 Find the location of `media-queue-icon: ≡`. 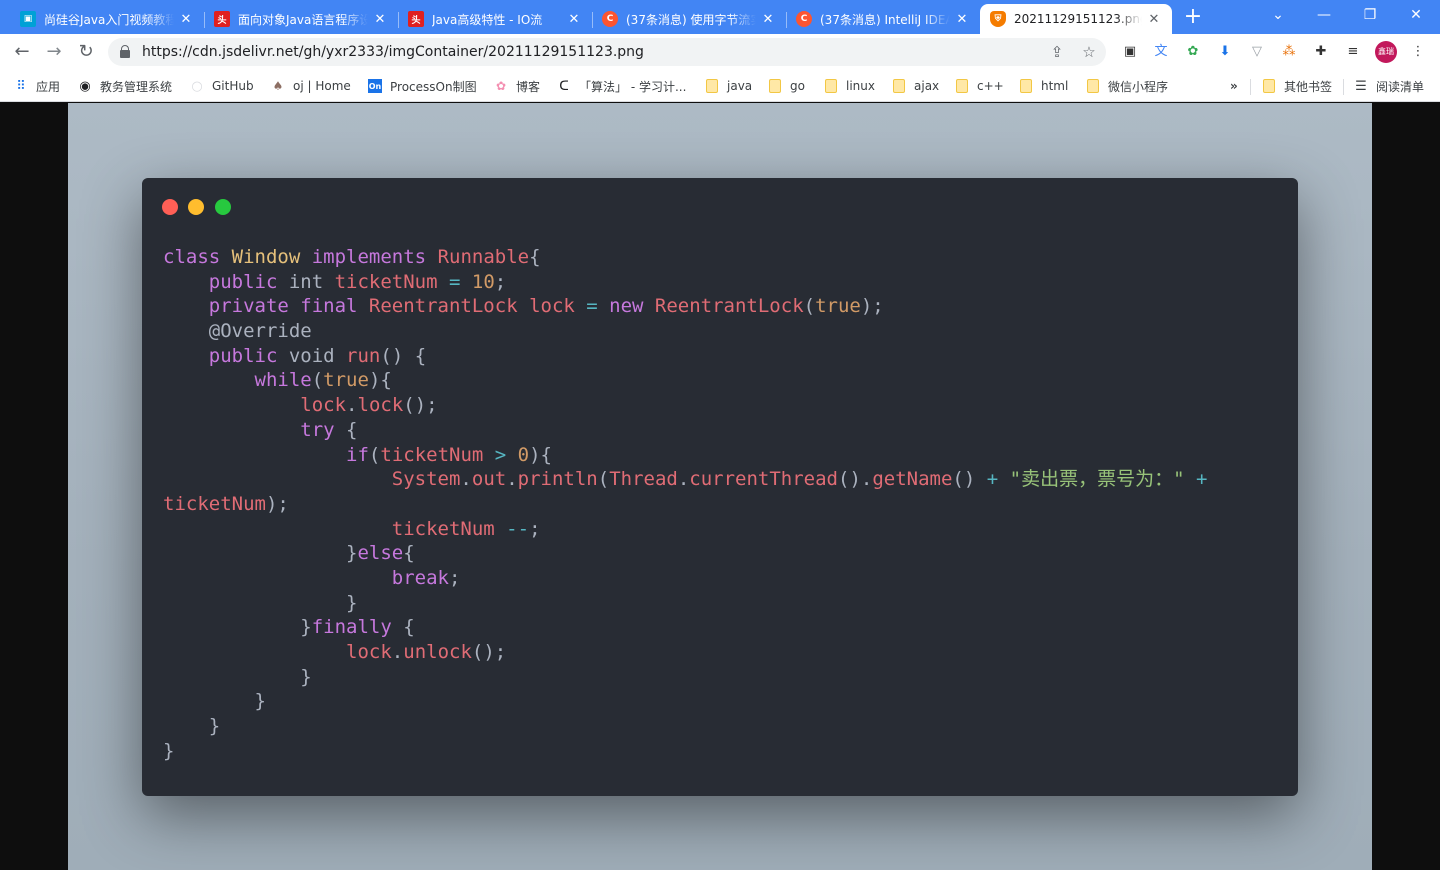

media-queue-icon: ≡ is located at coordinates (1353, 52).